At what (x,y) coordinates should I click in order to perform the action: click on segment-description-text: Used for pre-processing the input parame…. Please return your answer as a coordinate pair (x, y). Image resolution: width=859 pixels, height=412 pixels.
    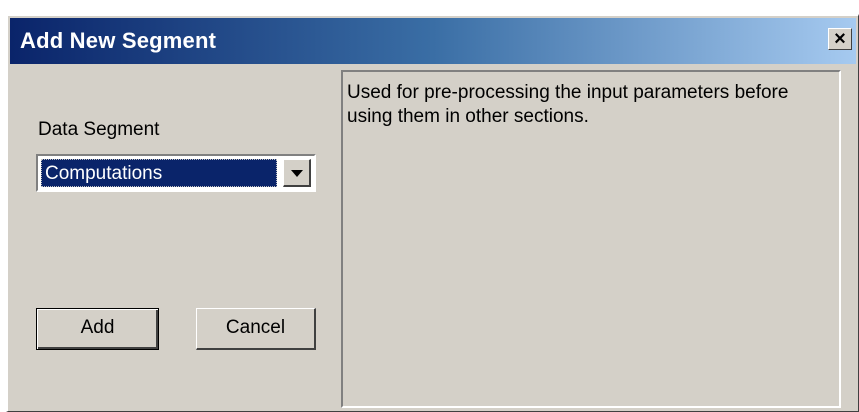
    Looking at the image, I should click on (568, 104).